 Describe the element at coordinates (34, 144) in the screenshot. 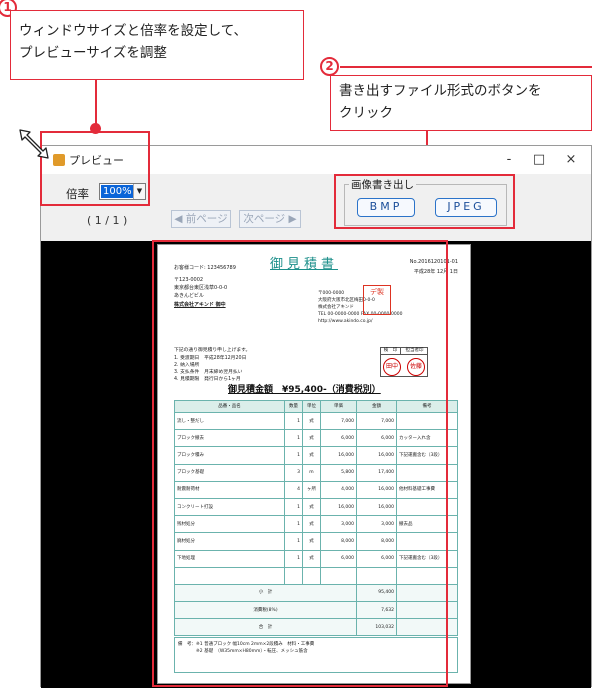

I see `resize-cursor-icon` at that location.